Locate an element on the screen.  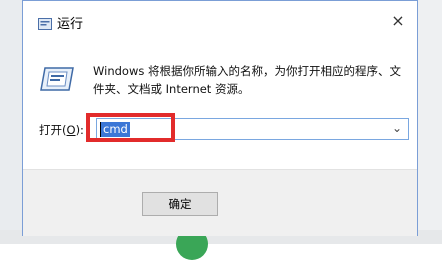
open-label: 打开(O): is located at coordinates (61, 130).